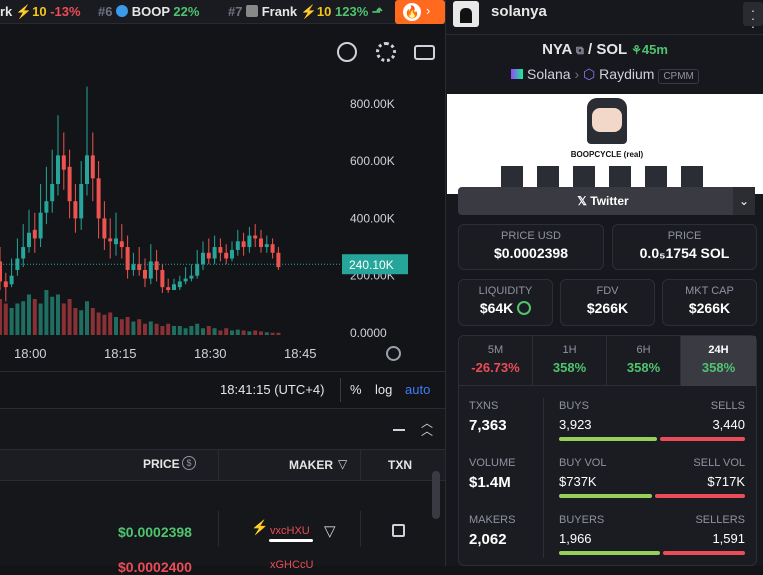 Image resolution: width=763 pixels, height=575 pixels. I want to click on y-tick-label: 400.00K, so click(372, 218).